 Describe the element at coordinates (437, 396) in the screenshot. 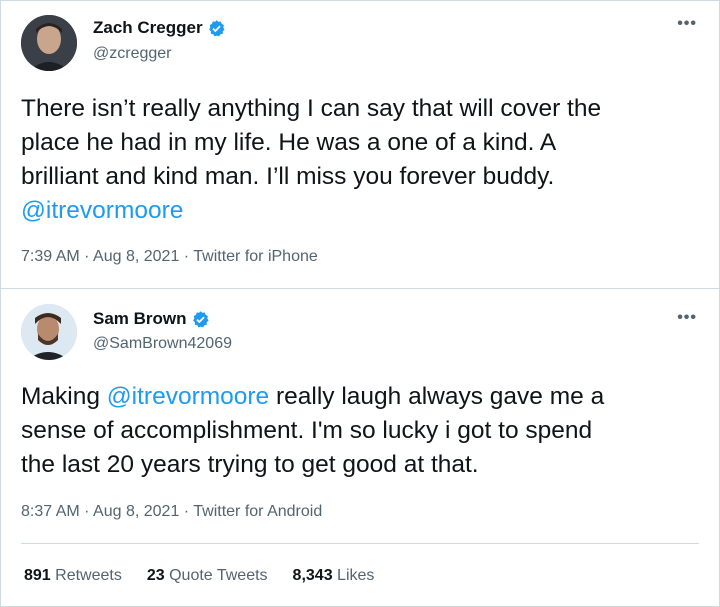

I see `tweet-text-fragment: really laugh always gave me a` at that location.